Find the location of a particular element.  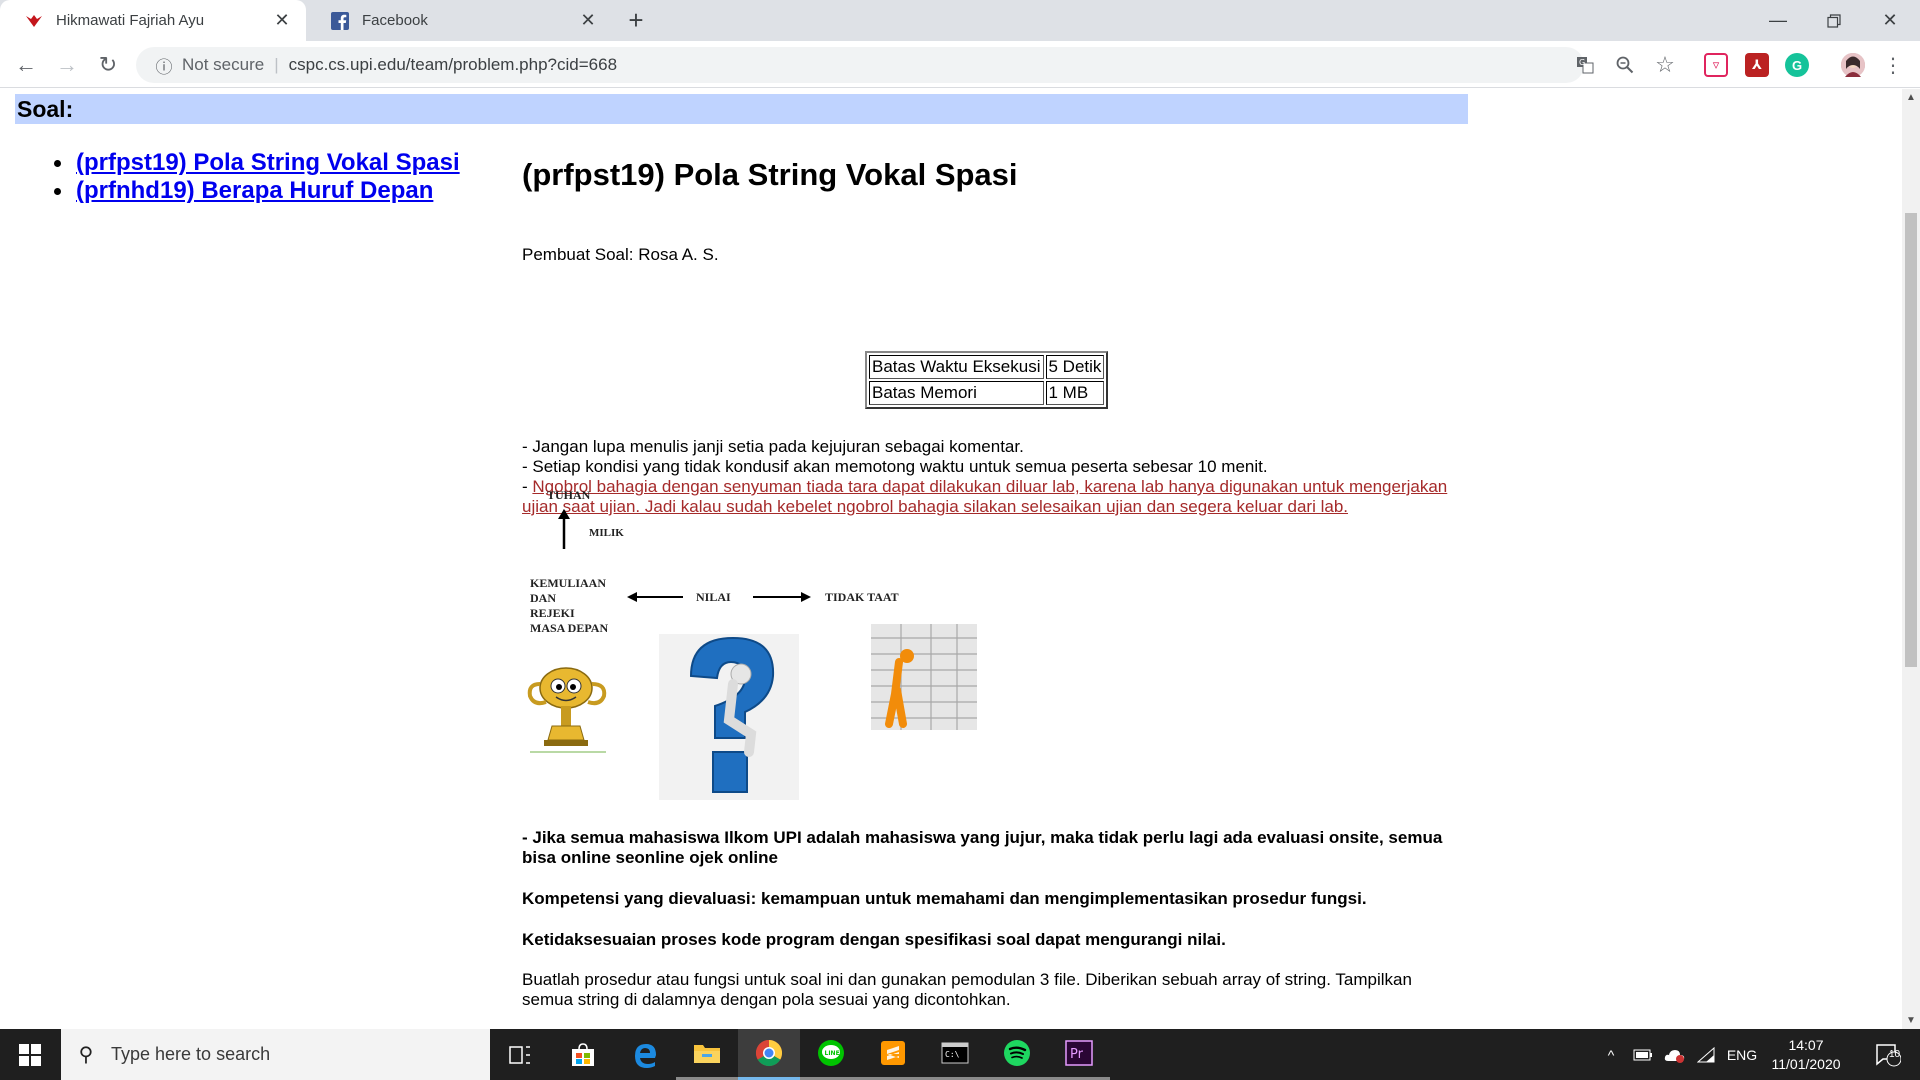

problem-link-prfpst19: (prfpst19) Pola String Vokal Spasi is located at coordinates (268, 162).